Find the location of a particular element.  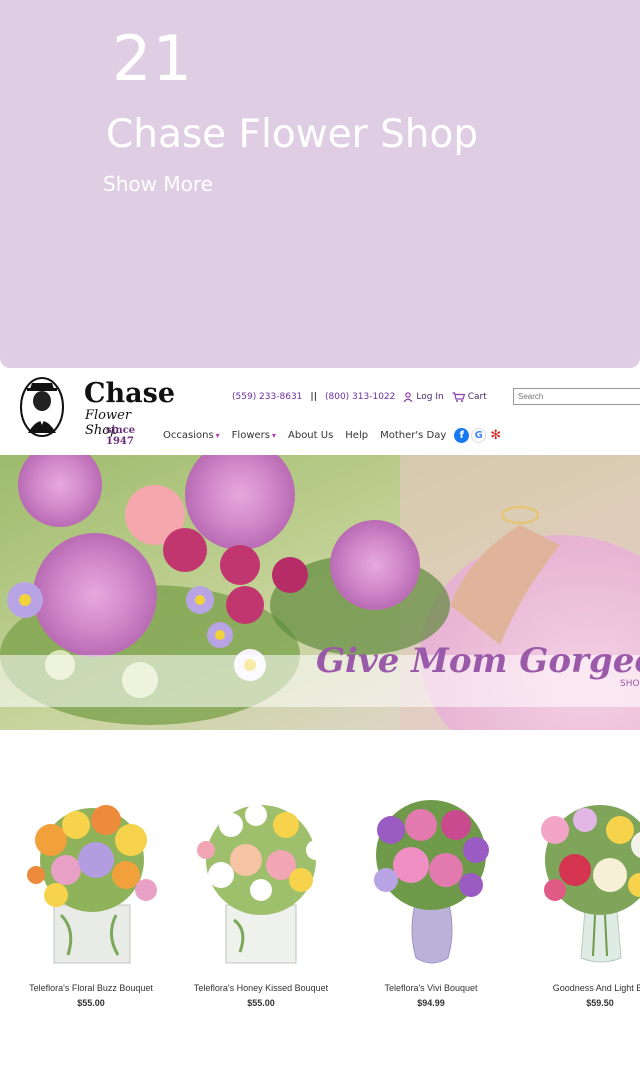

nav-occasions: Occasions ▾ is located at coordinates (191, 435).